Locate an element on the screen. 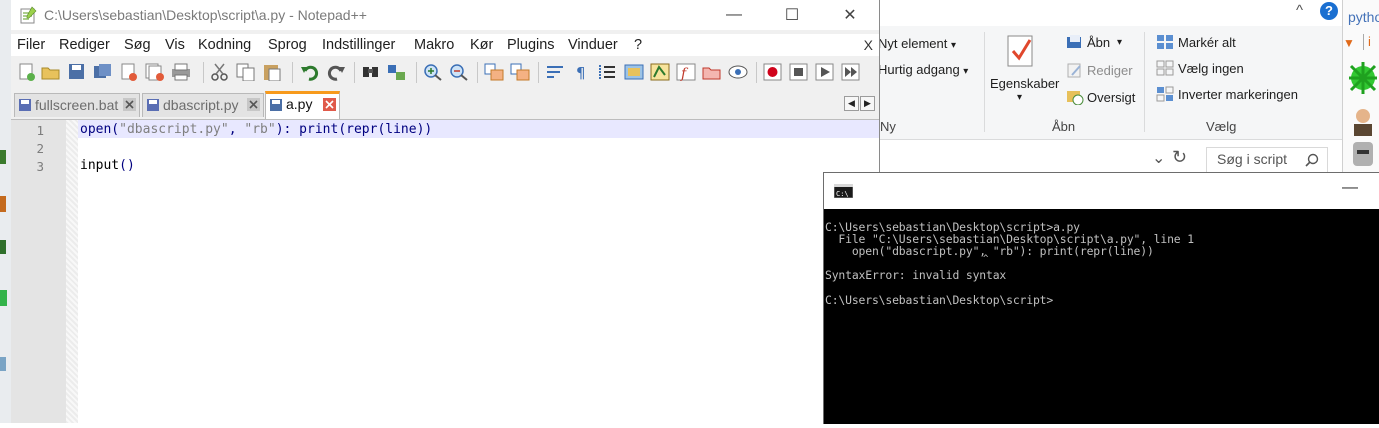 The height and width of the screenshot is (428, 1379). code-token: () is located at coordinates (127, 165).